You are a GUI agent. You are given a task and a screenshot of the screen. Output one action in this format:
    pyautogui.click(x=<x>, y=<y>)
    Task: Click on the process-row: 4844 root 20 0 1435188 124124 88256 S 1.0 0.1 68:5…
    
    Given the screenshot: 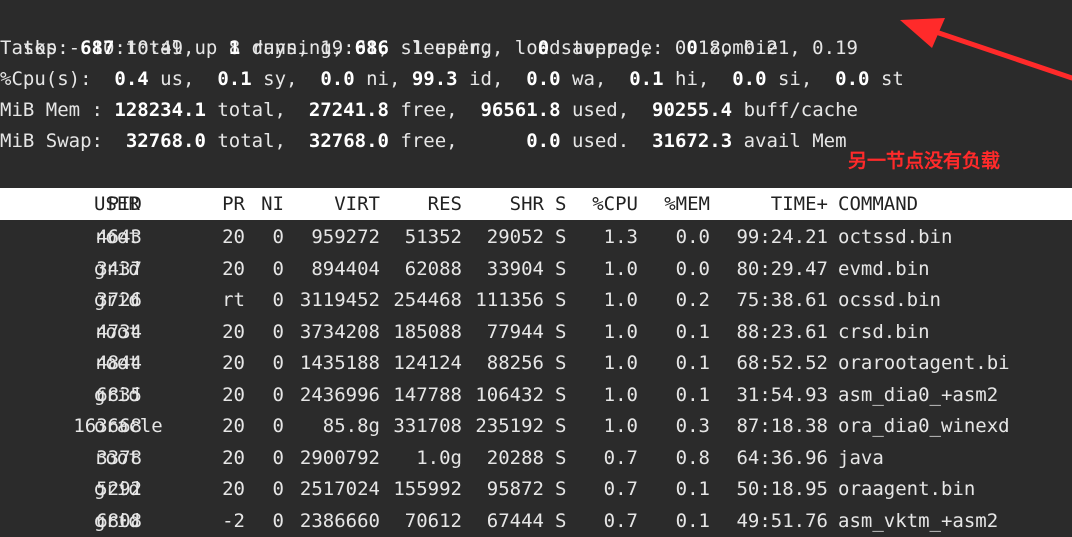 What is the action you would take?
    pyautogui.click(x=536, y=363)
    